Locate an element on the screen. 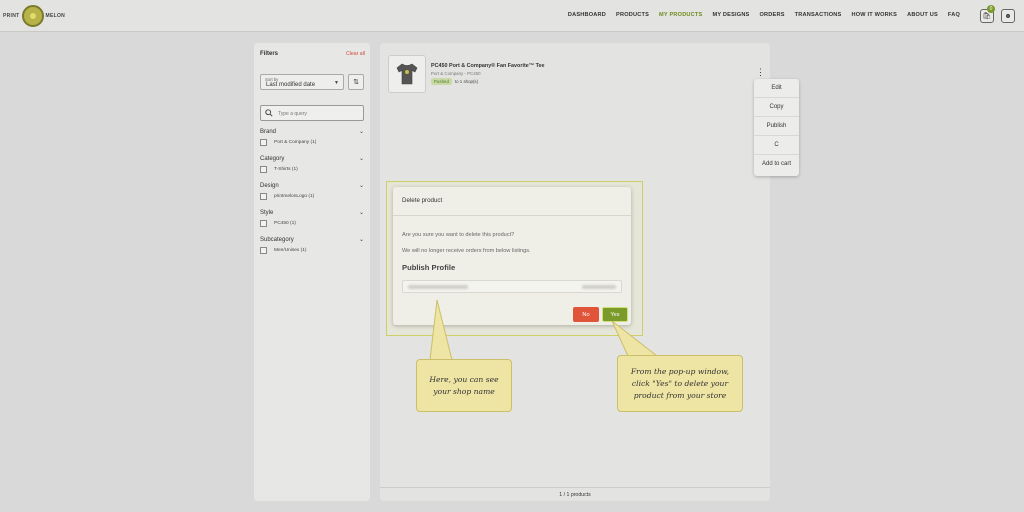 The image size is (1024, 512). yes-button: Yes is located at coordinates (615, 314).